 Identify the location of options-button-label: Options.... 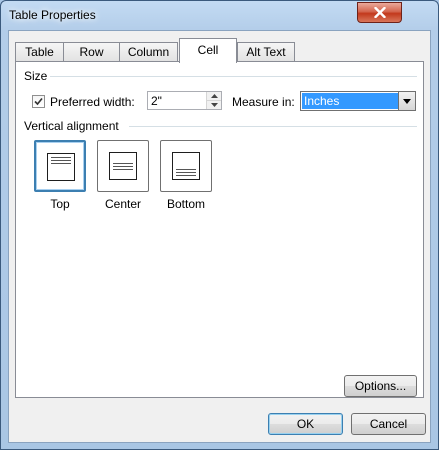
(380, 386).